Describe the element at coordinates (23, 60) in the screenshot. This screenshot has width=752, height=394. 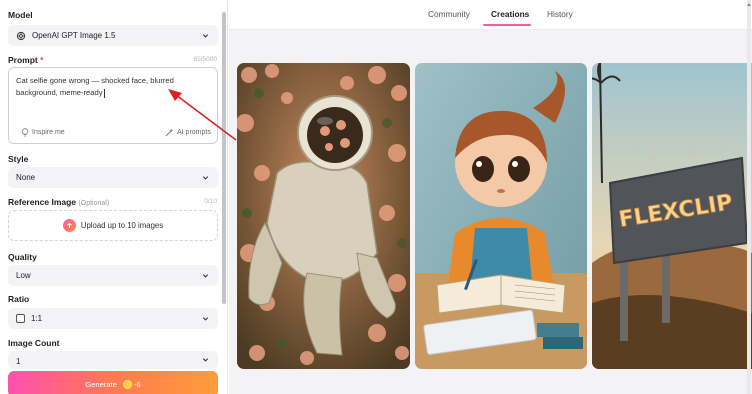
I see `prompt-label-text: Prompt` at that location.